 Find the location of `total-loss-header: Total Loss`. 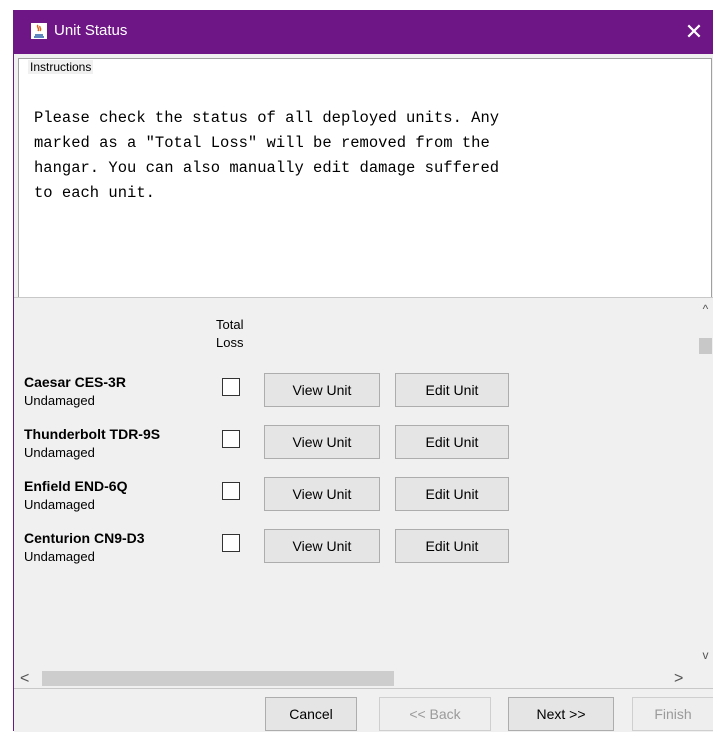

total-loss-header: Total Loss is located at coordinates (230, 333).